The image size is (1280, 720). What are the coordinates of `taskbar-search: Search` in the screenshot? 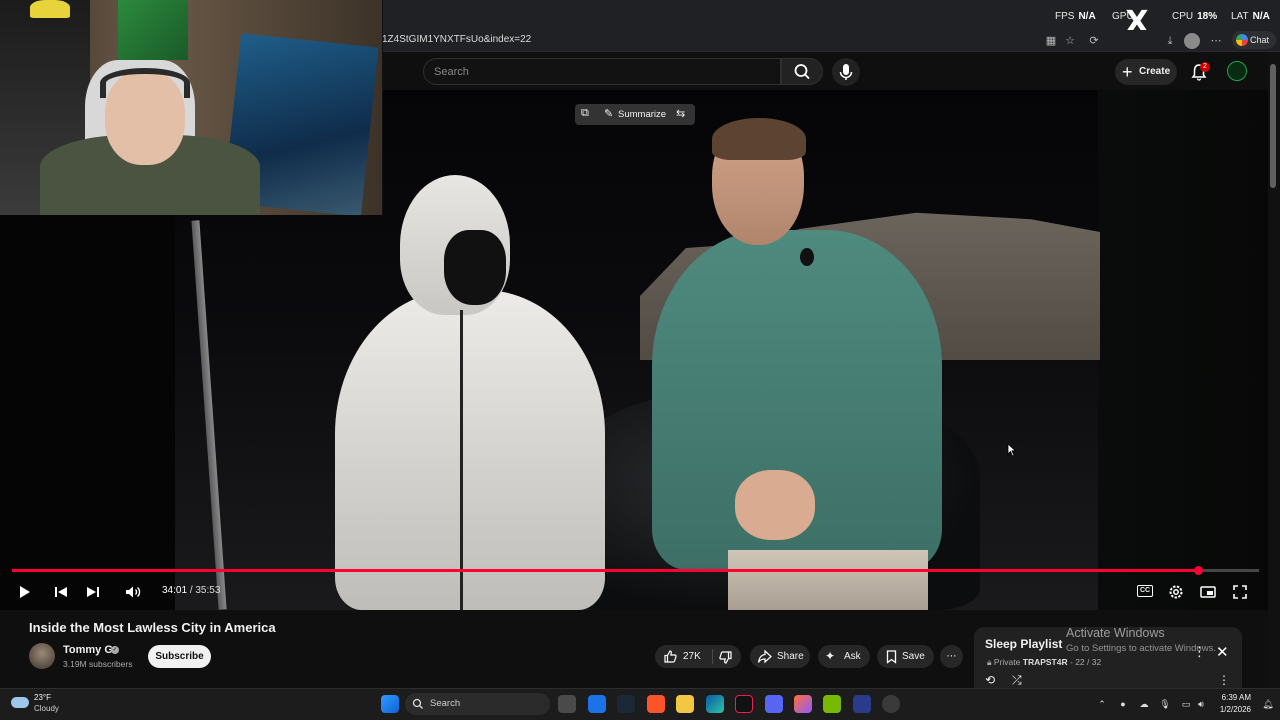 It's located at (477, 704).